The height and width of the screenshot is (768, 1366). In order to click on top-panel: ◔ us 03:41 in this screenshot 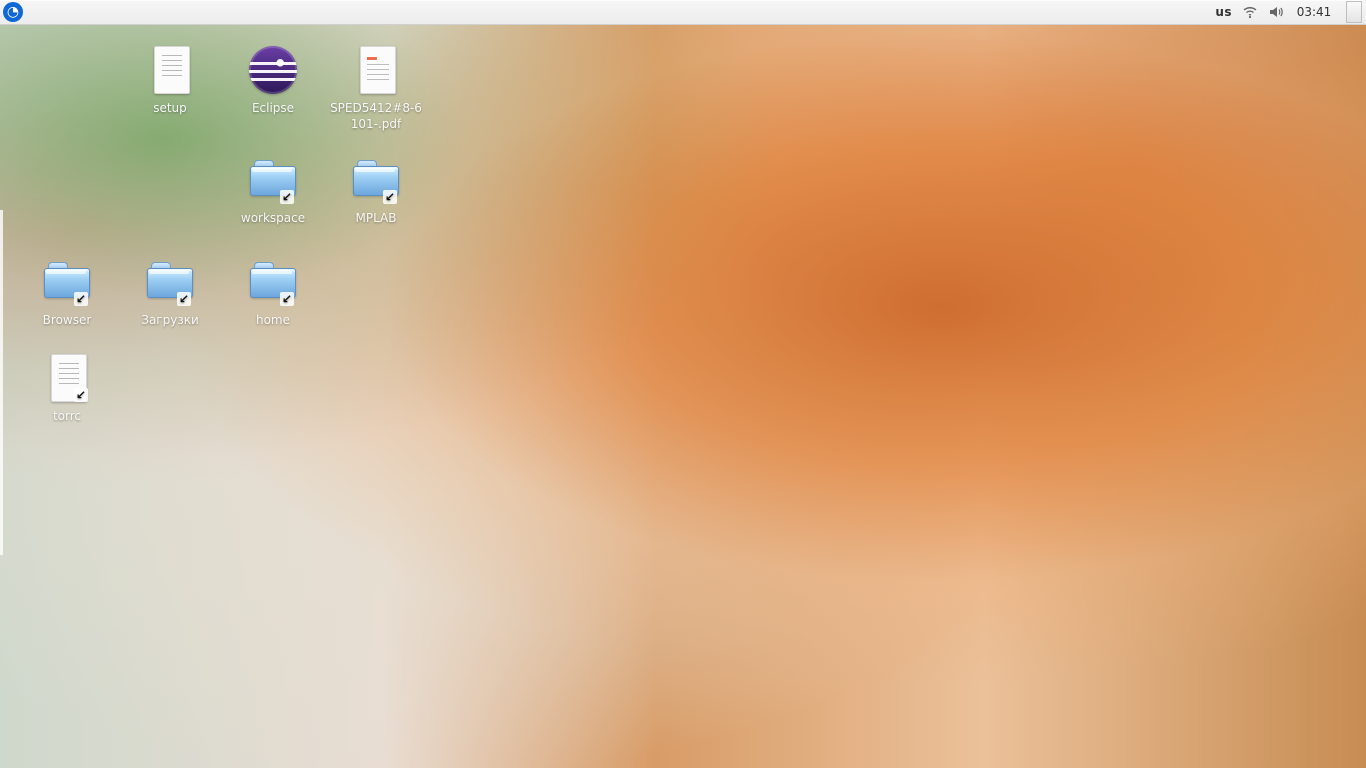, I will do `click(683, 12)`.